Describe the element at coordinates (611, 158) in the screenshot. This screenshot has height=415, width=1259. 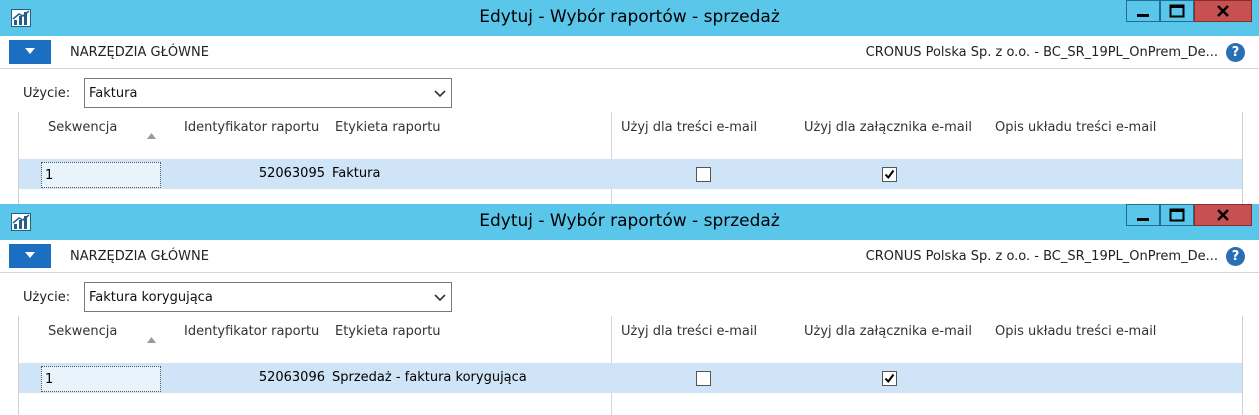
I see `column-divider` at that location.